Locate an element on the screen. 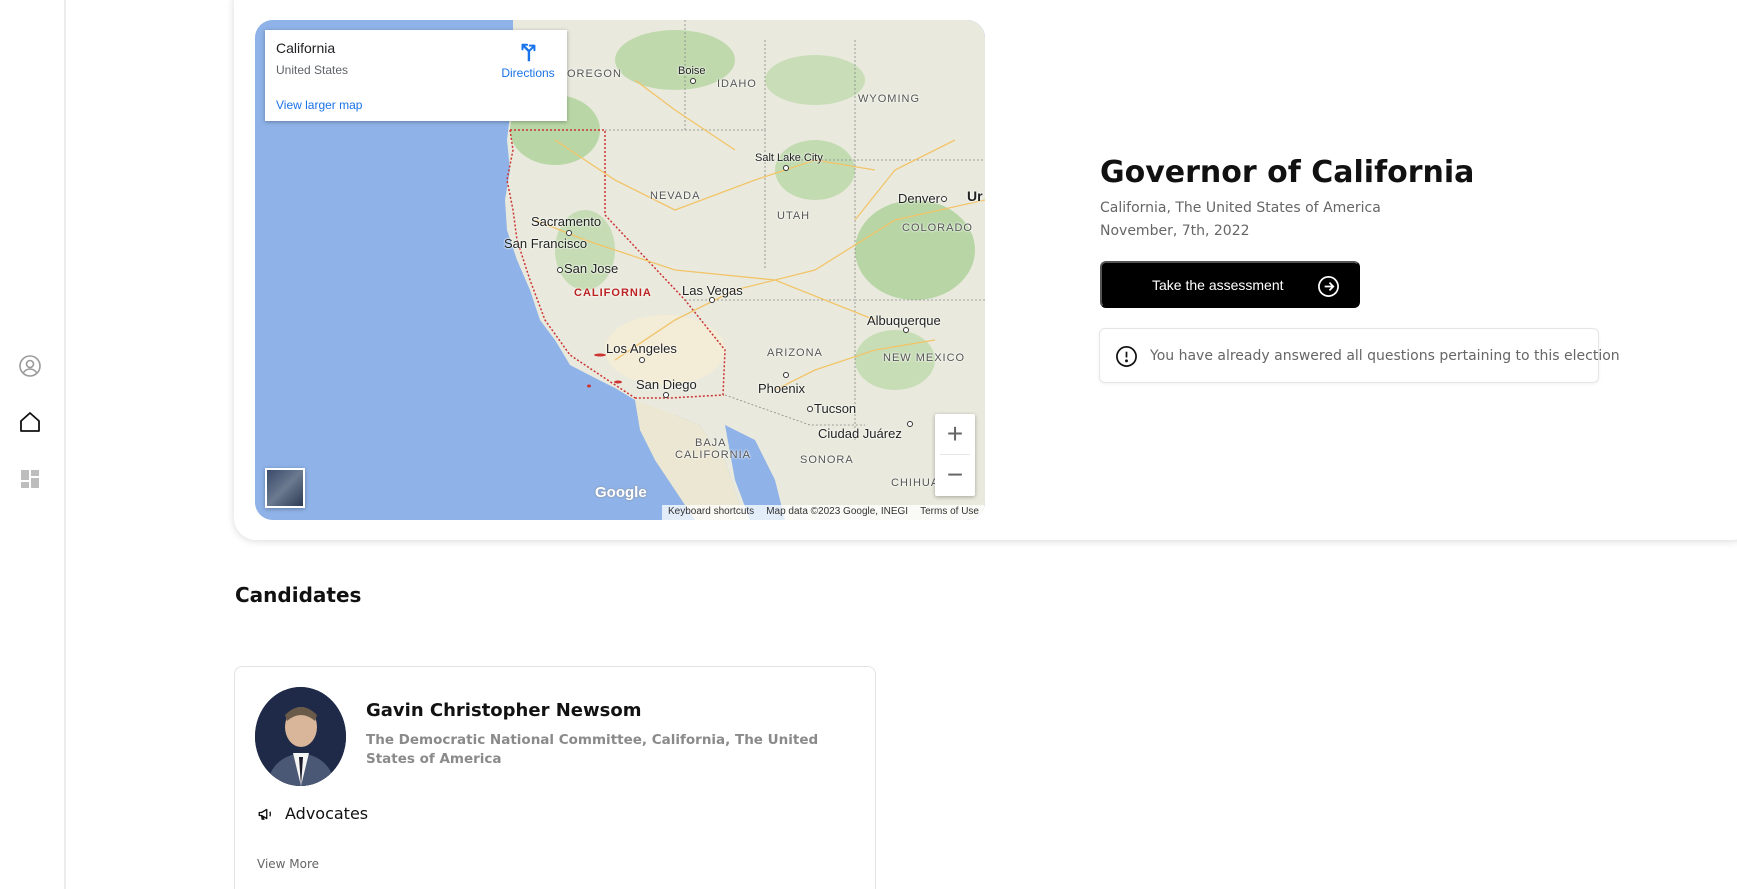 This screenshot has width=1737, height=889. dashboard-icon is located at coordinates (30, 479).